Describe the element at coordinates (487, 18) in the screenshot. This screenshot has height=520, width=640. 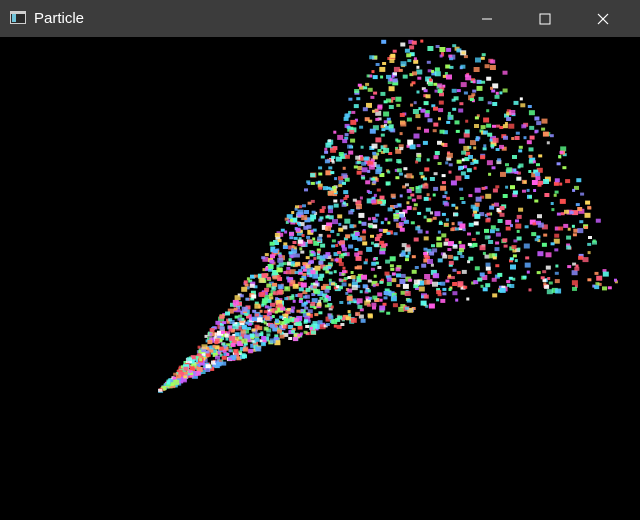
I see `minimize-button` at that location.